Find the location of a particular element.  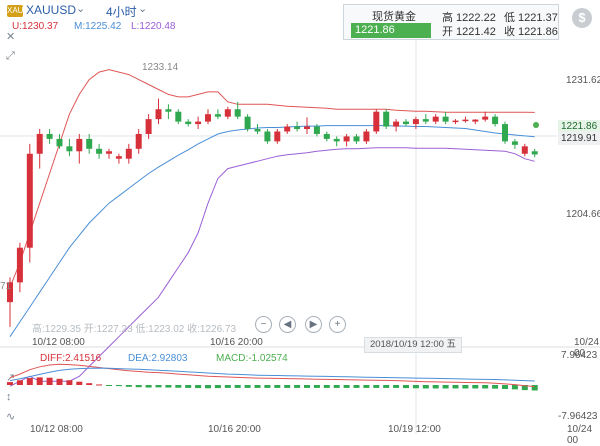

macd-y-tick: 7.96423 is located at coordinates (579, 355).